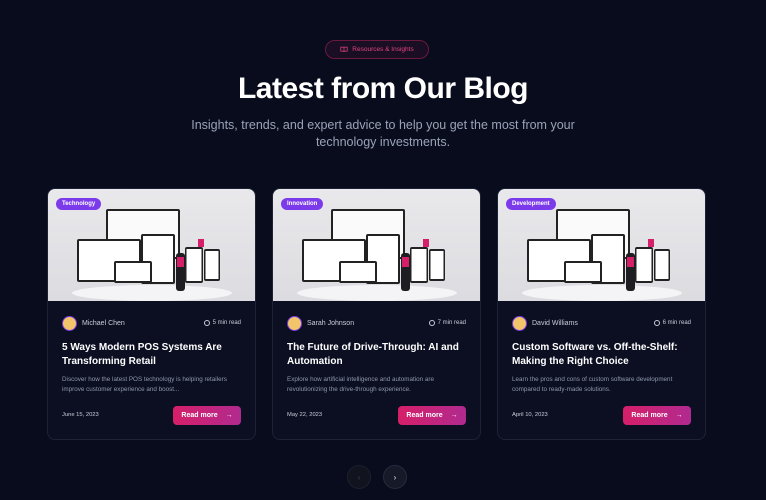  What do you see at coordinates (601, 245) in the screenshot?
I see `card-image: Development` at bounding box center [601, 245].